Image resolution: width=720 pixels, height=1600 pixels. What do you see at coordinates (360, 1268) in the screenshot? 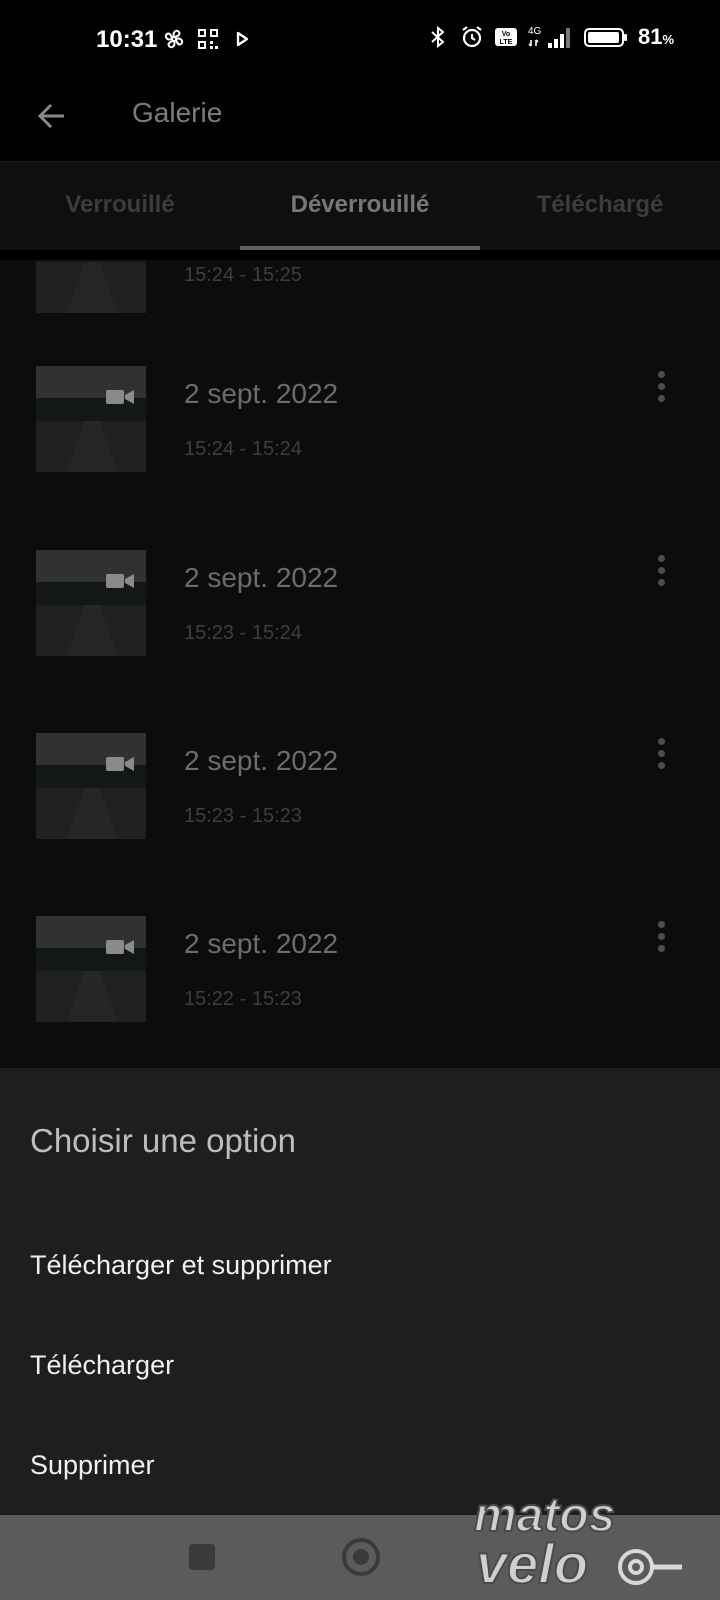
I see `option-download-and-delete: Télécharger et supprimer` at bounding box center [360, 1268].